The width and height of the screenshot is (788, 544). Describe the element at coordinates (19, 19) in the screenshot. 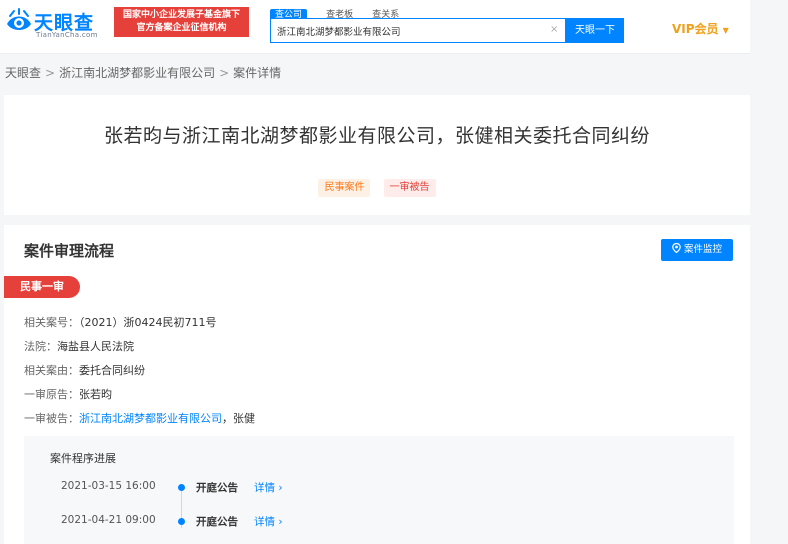

I see `logo-eye-icon` at that location.